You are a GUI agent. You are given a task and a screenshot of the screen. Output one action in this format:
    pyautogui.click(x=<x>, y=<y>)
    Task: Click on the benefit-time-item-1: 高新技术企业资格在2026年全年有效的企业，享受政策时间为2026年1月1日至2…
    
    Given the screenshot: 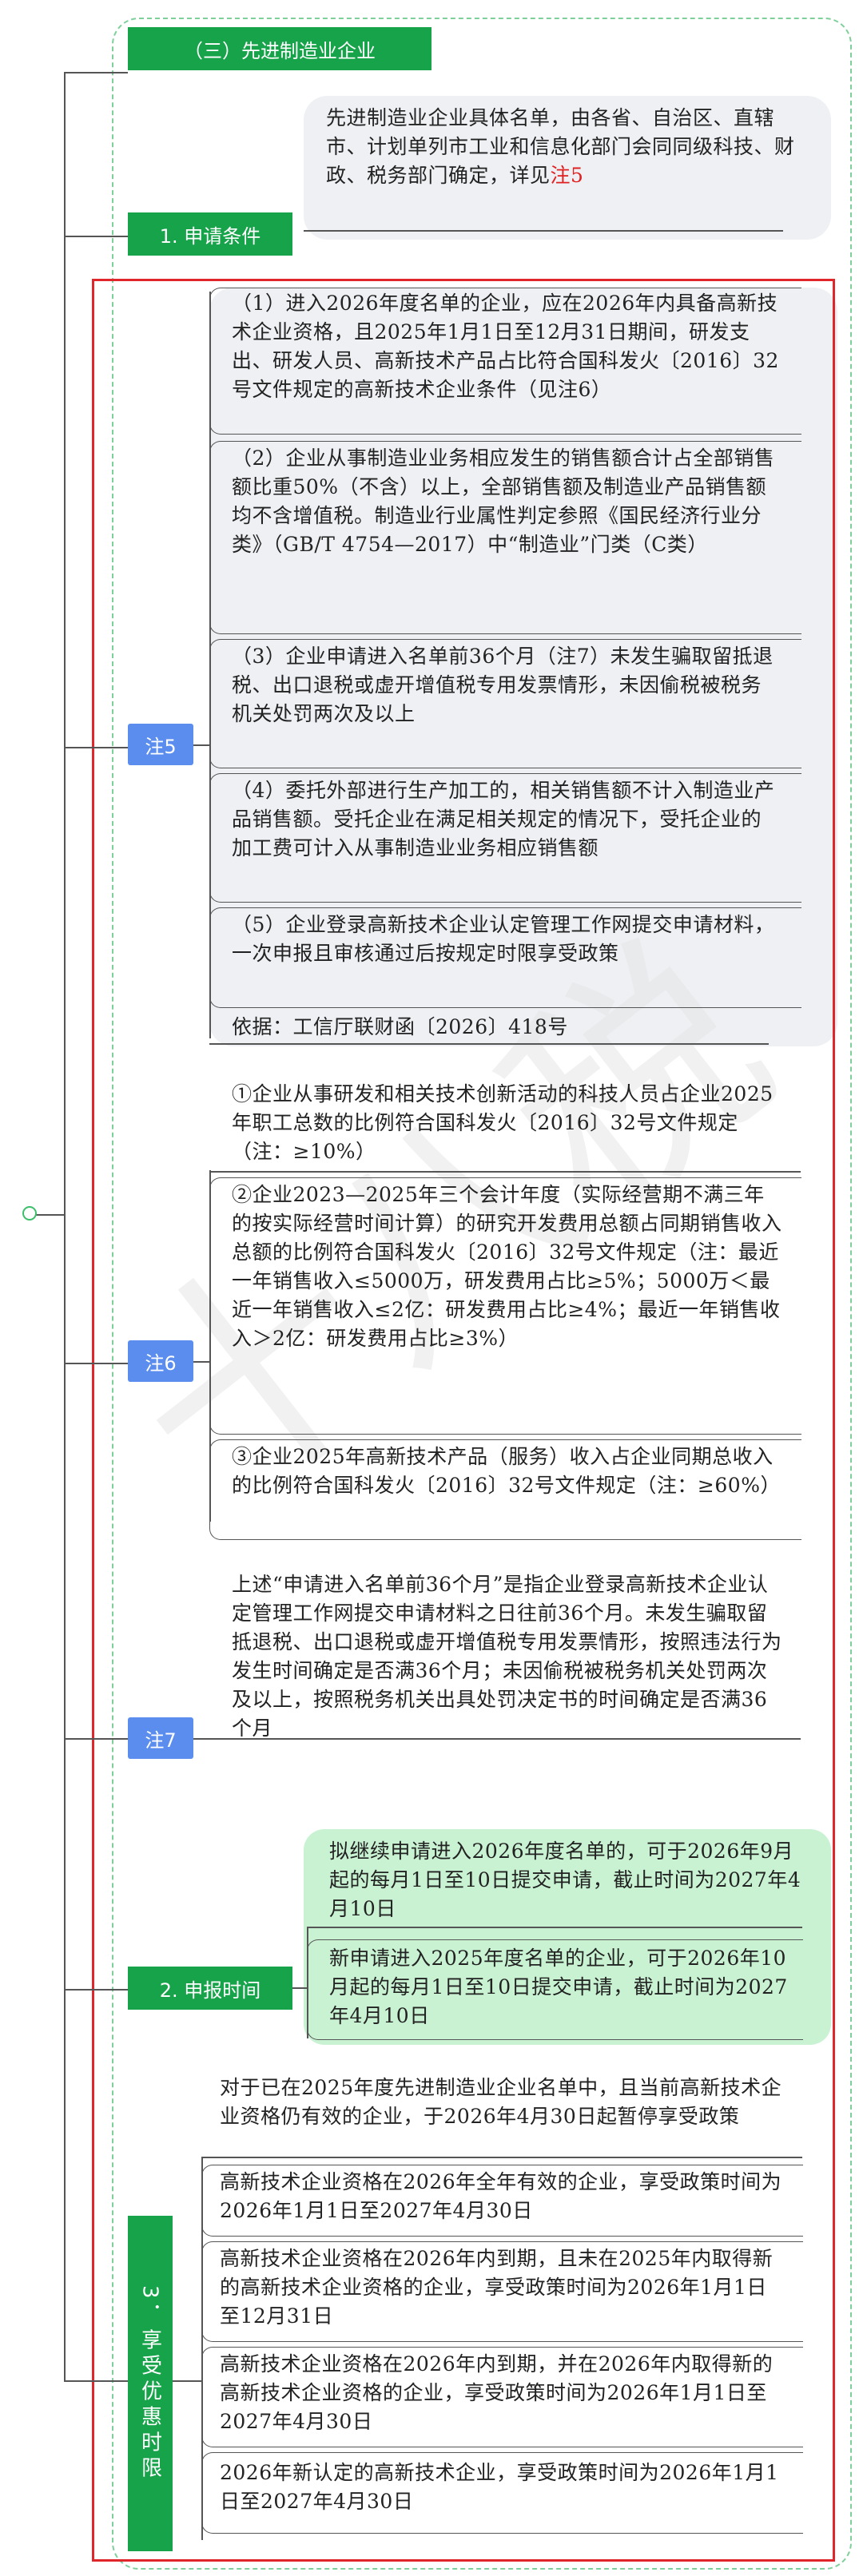 What is the action you would take?
    pyautogui.click(x=501, y=2196)
    